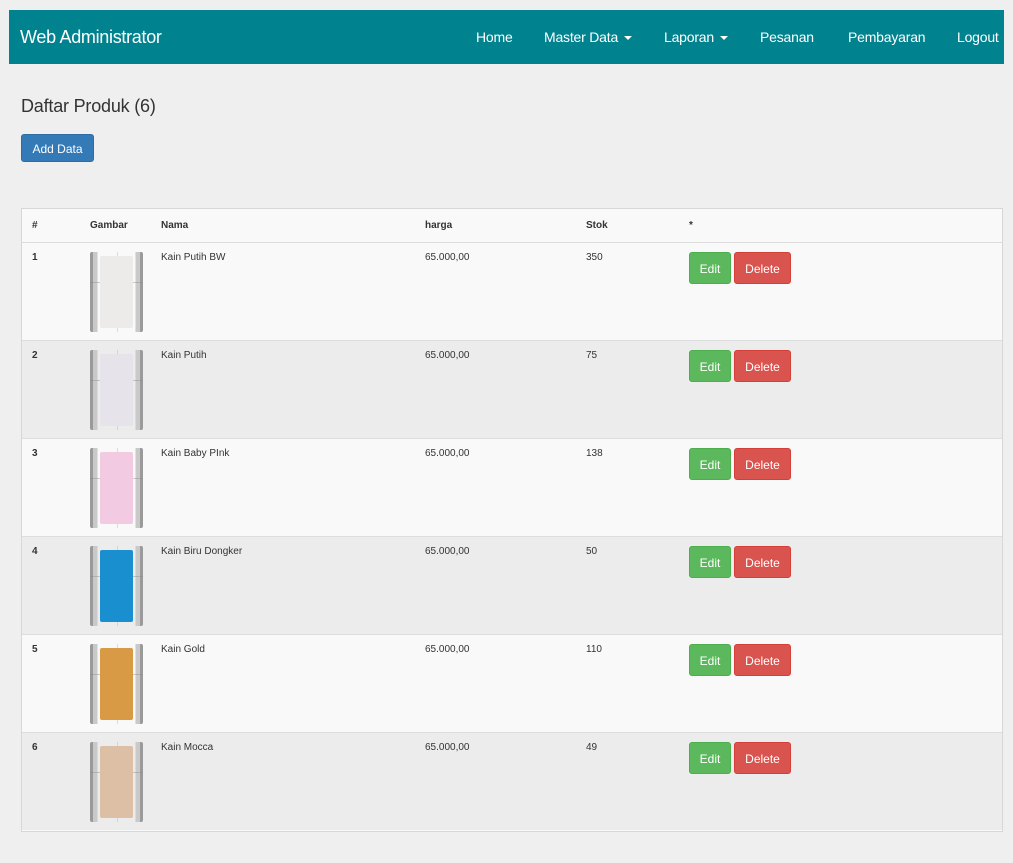 This screenshot has height=863, width=1013. Describe the element at coordinates (85, 37) in the screenshot. I see `brand-title: Web Administrator` at that location.